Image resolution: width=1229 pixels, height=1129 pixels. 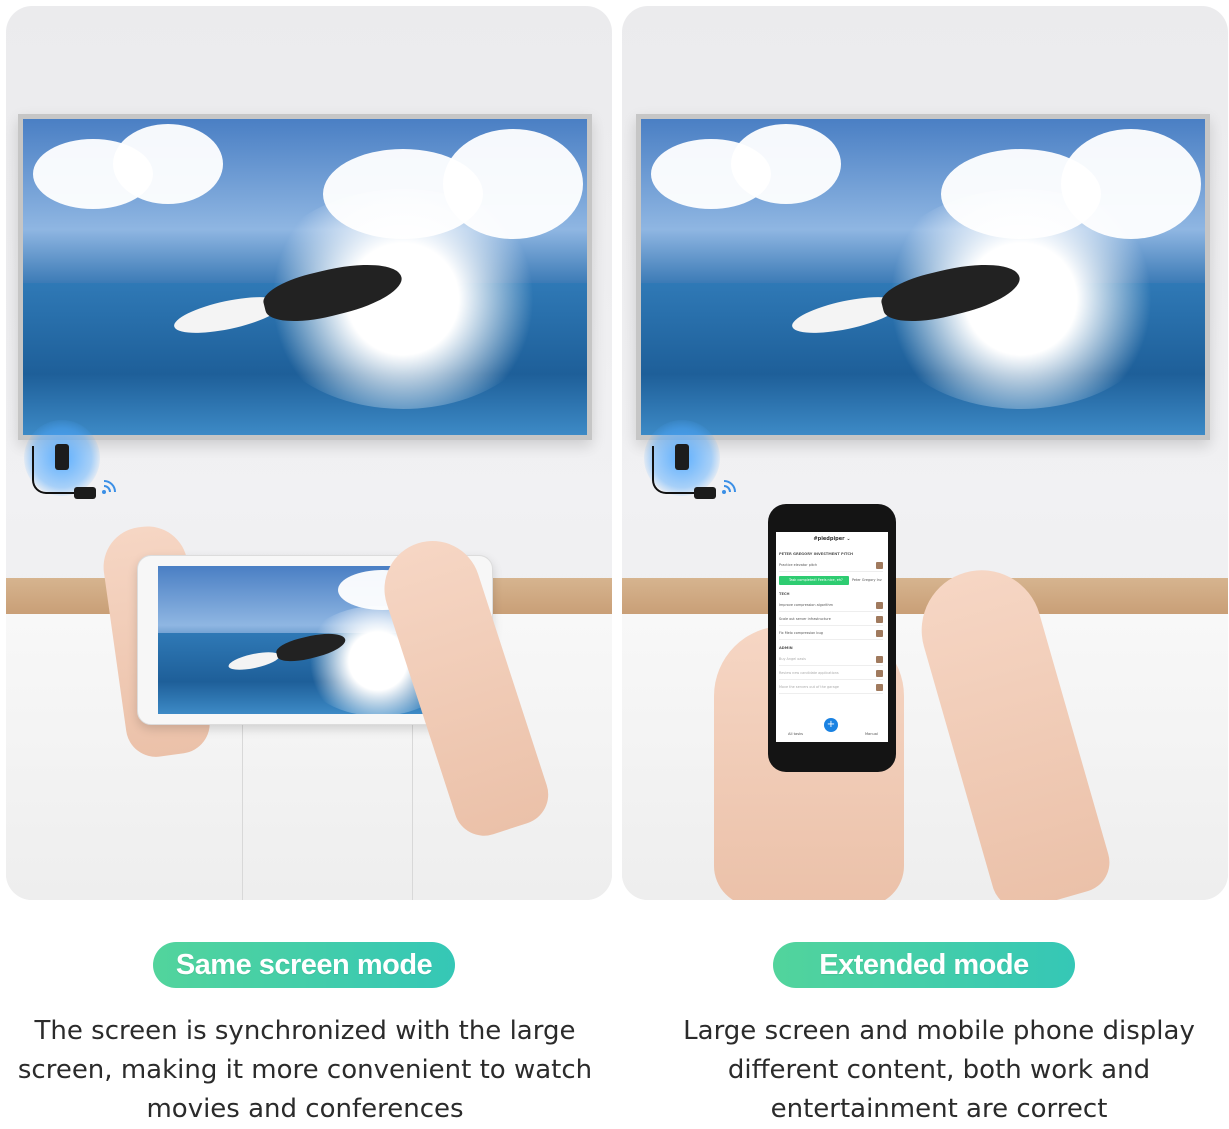 What do you see at coordinates (805, 619) in the screenshot?
I see `task-label: Scale out server infrastructure` at bounding box center [805, 619].